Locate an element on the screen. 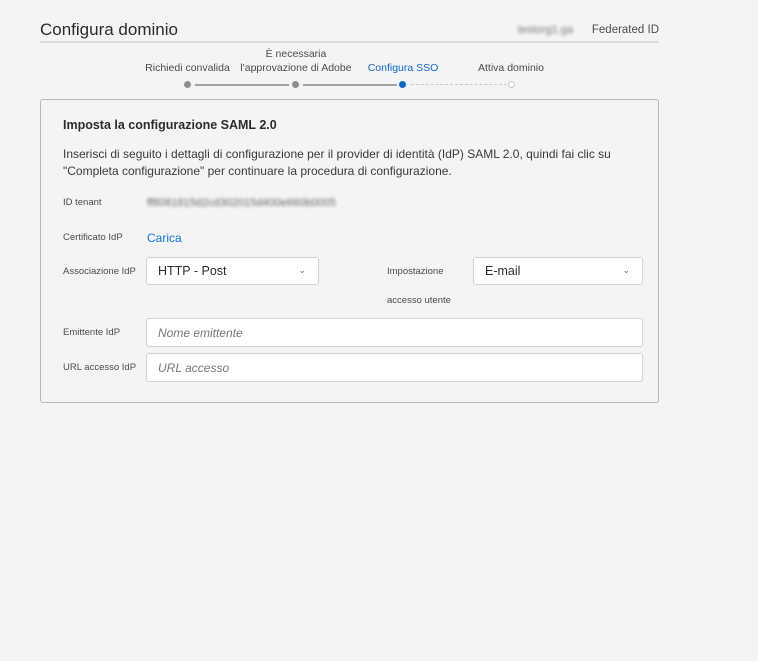 This screenshot has height=661, width=758. step-dot-current is located at coordinates (402, 84).